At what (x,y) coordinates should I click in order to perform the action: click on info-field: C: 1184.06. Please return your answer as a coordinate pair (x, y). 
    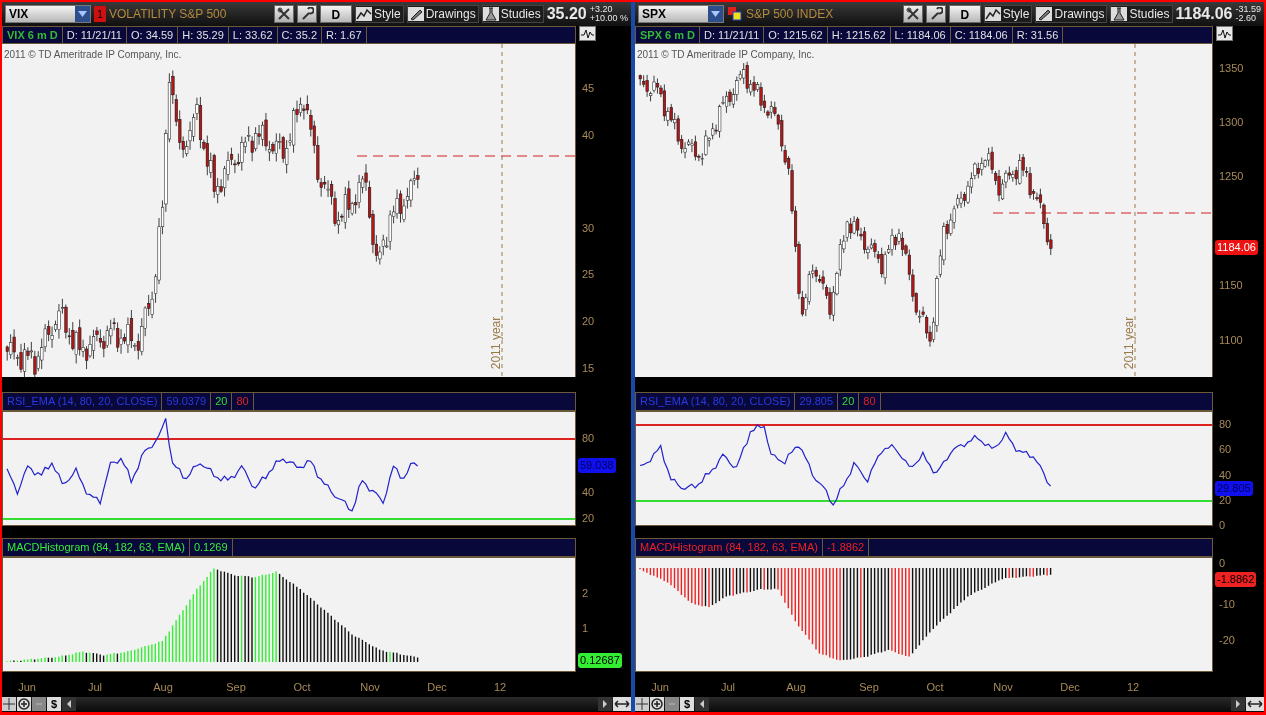
    Looking at the image, I should click on (981, 35).